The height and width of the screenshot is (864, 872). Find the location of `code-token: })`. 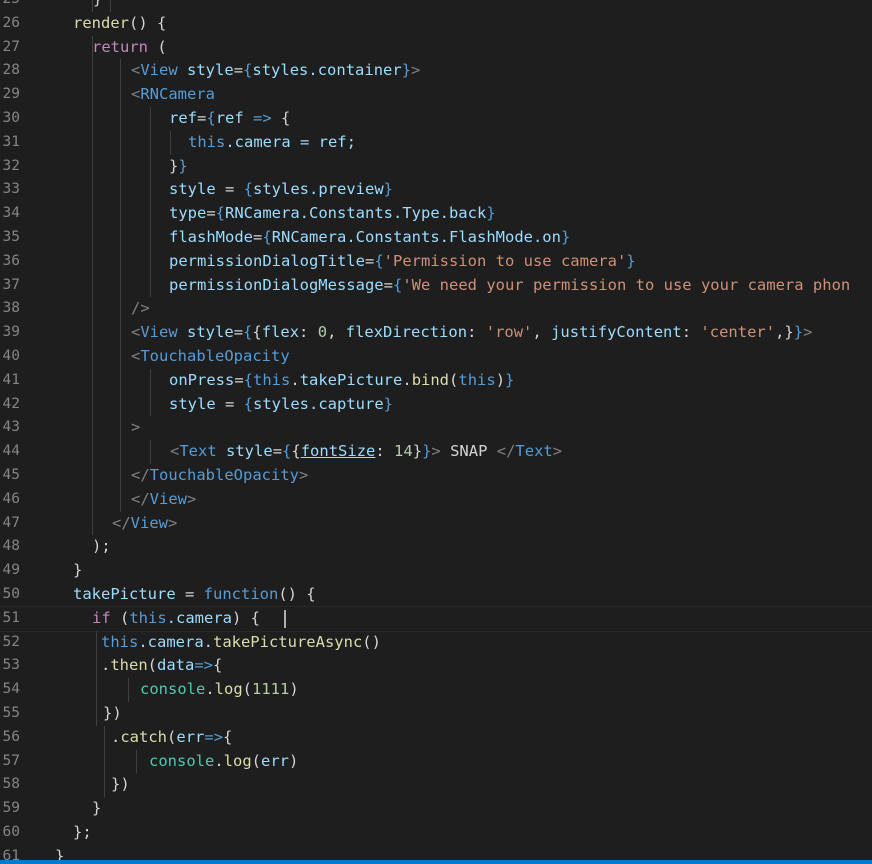

code-token: }) is located at coordinates (112, 712).